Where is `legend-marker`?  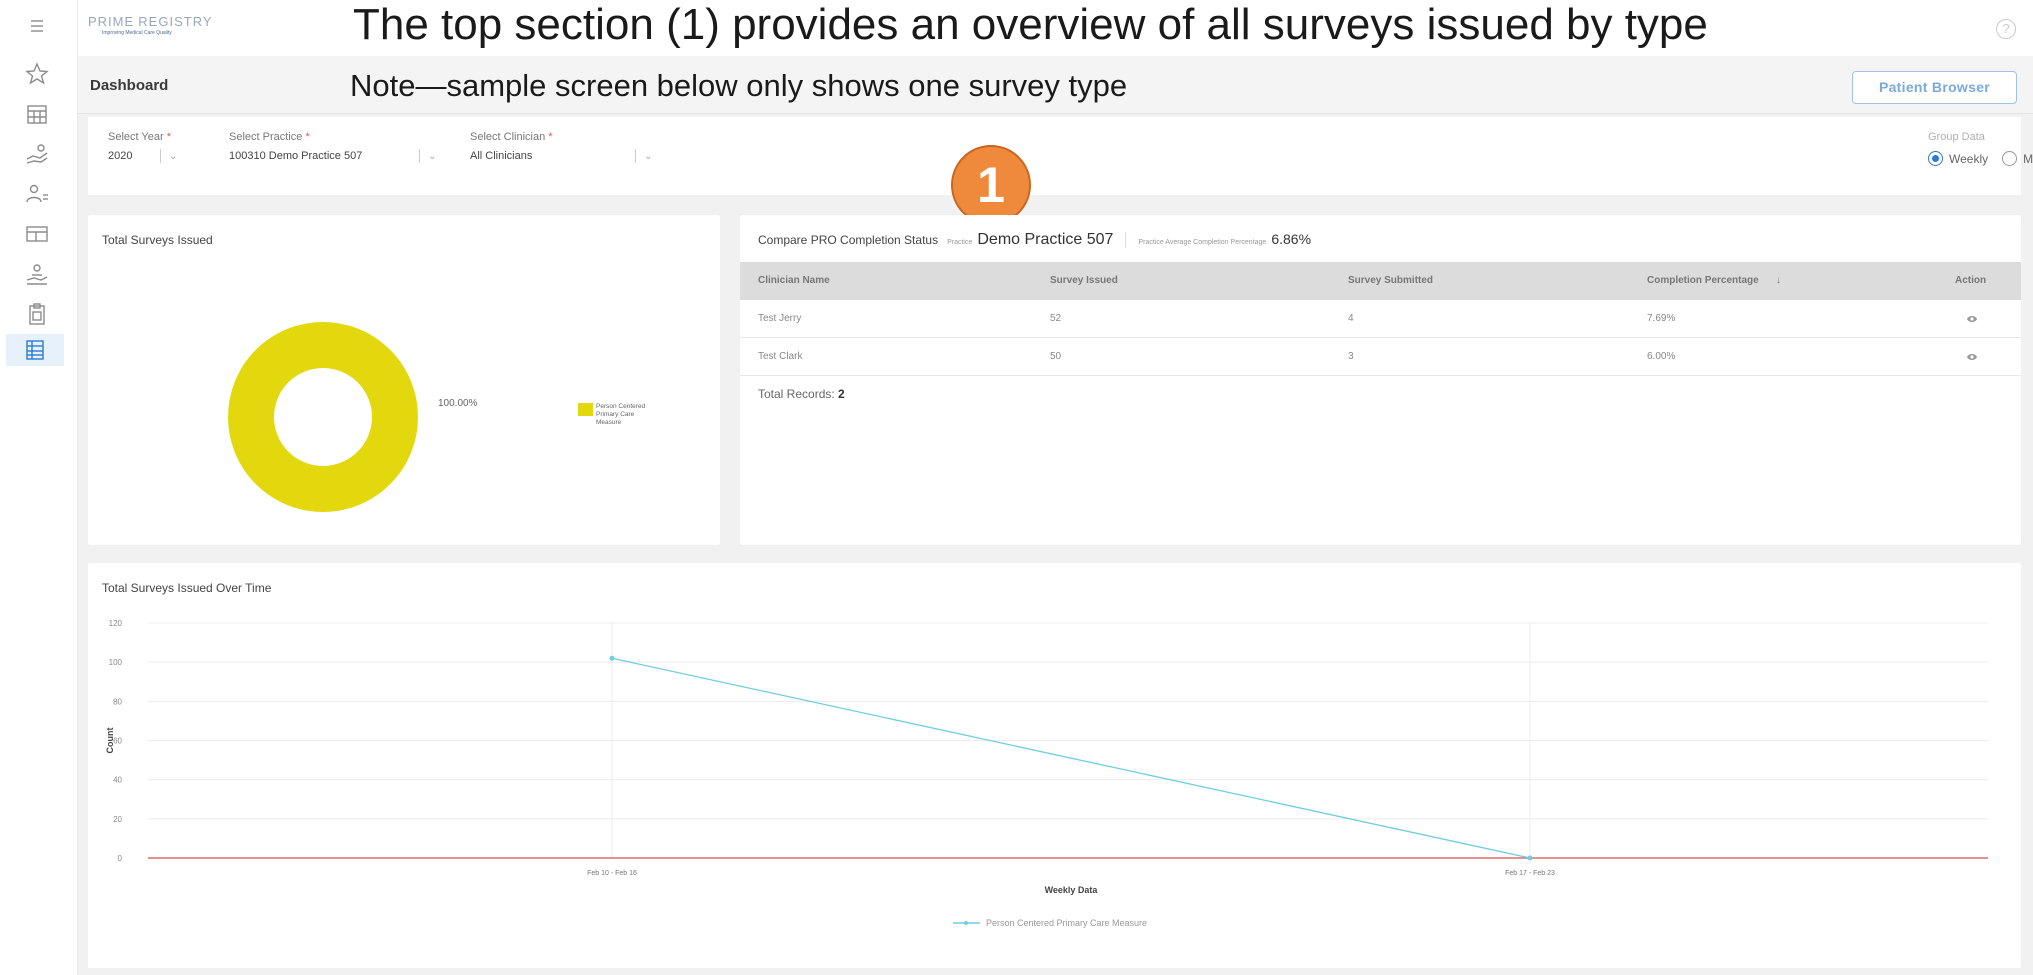 legend-marker is located at coordinates (966, 923).